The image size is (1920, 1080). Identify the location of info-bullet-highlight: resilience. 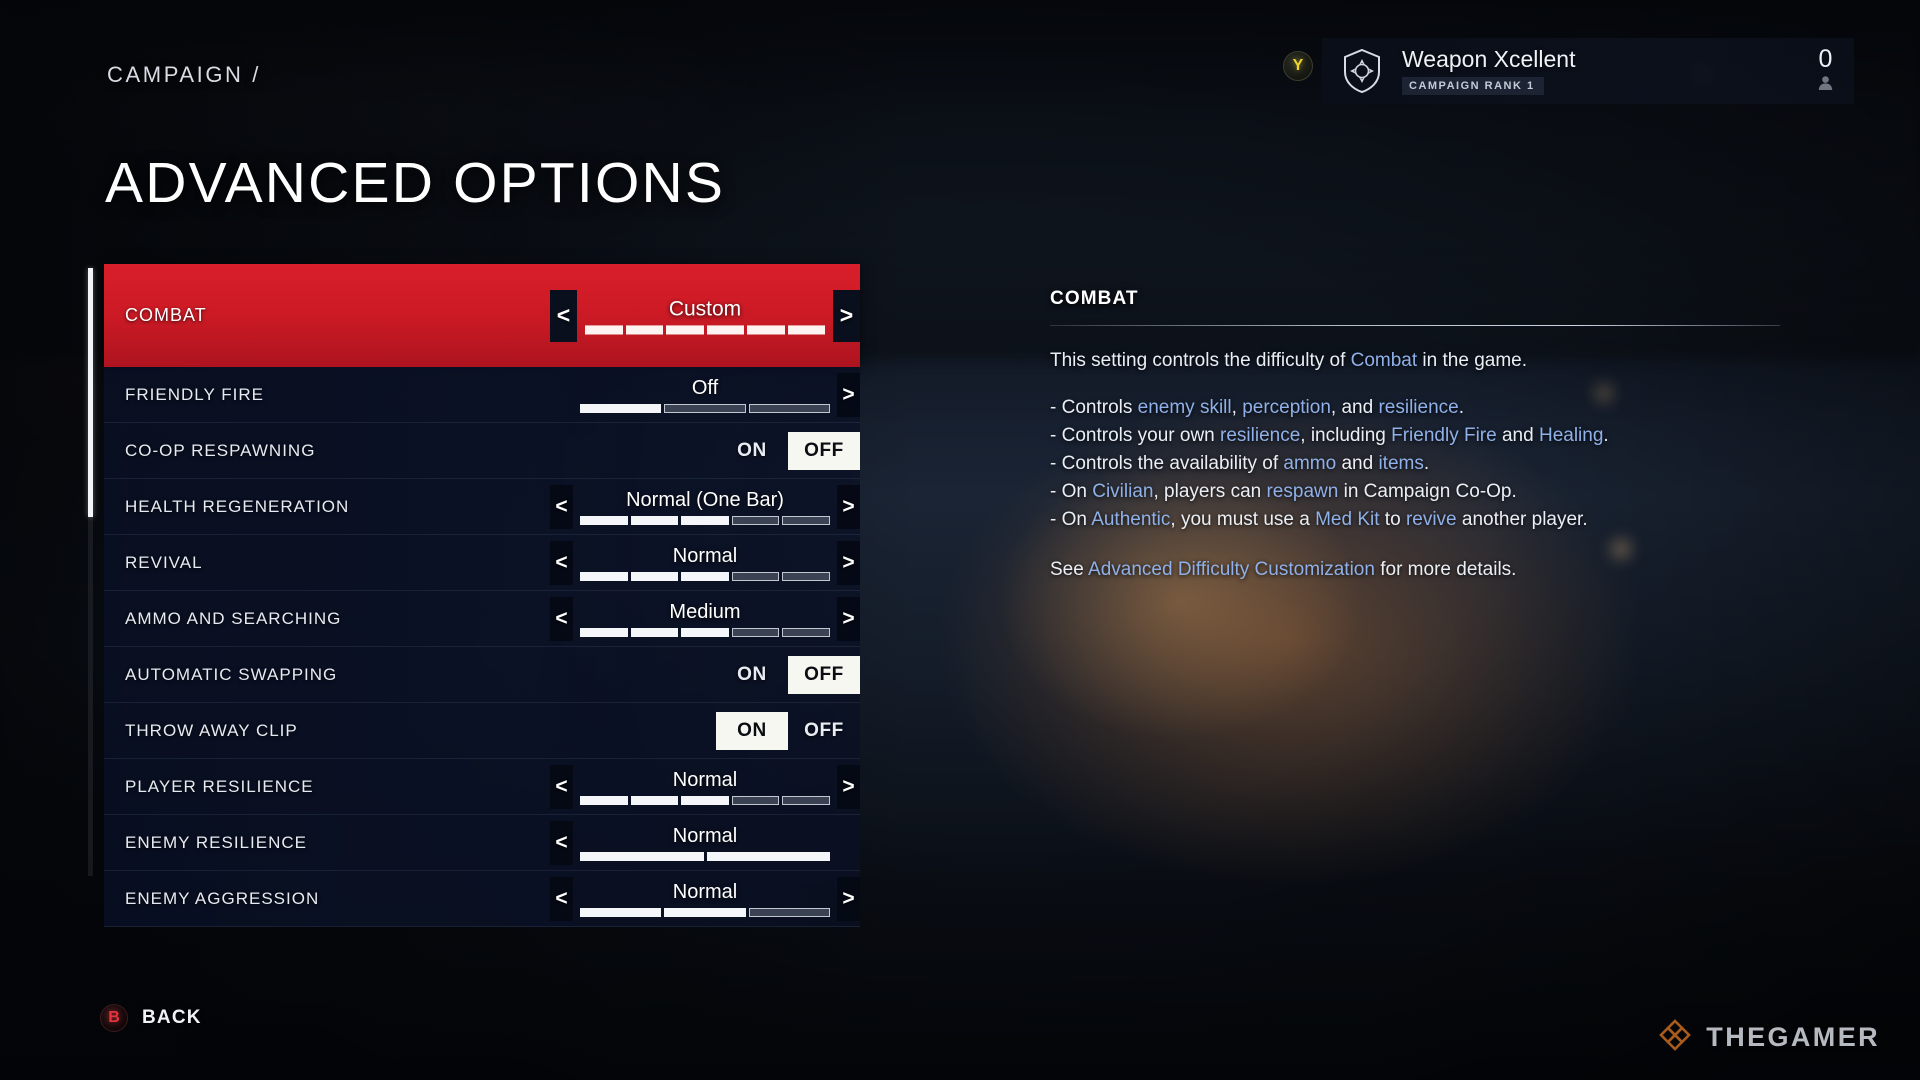
(1260, 436).